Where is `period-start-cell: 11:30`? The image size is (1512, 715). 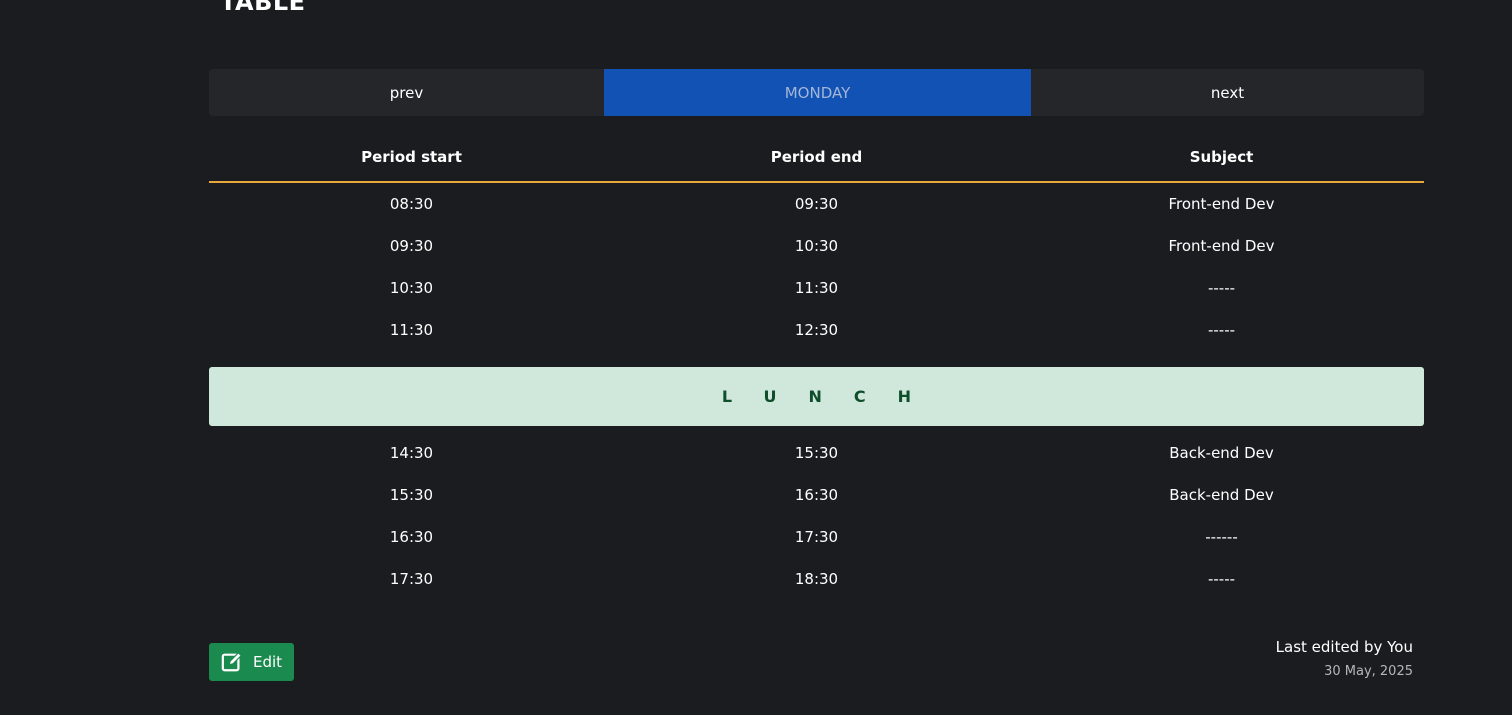 period-start-cell: 11:30 is located at coordinates (411, 330).